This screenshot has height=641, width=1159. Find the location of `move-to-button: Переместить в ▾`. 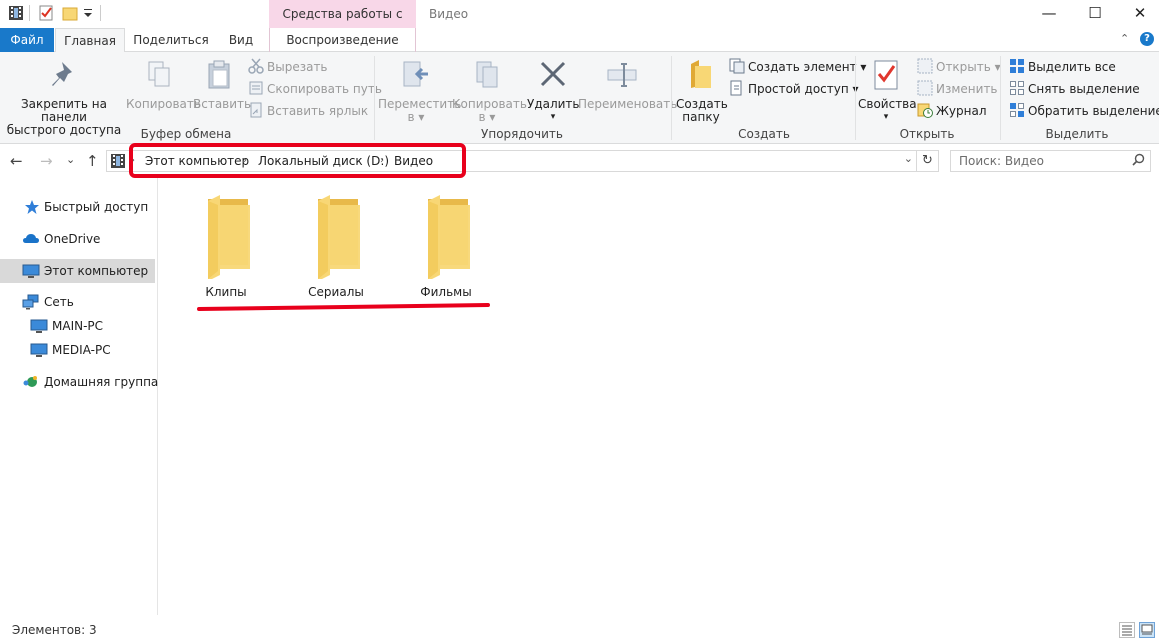

move-to-button: Переместить в ▾ is located at coordinates (419, 91).